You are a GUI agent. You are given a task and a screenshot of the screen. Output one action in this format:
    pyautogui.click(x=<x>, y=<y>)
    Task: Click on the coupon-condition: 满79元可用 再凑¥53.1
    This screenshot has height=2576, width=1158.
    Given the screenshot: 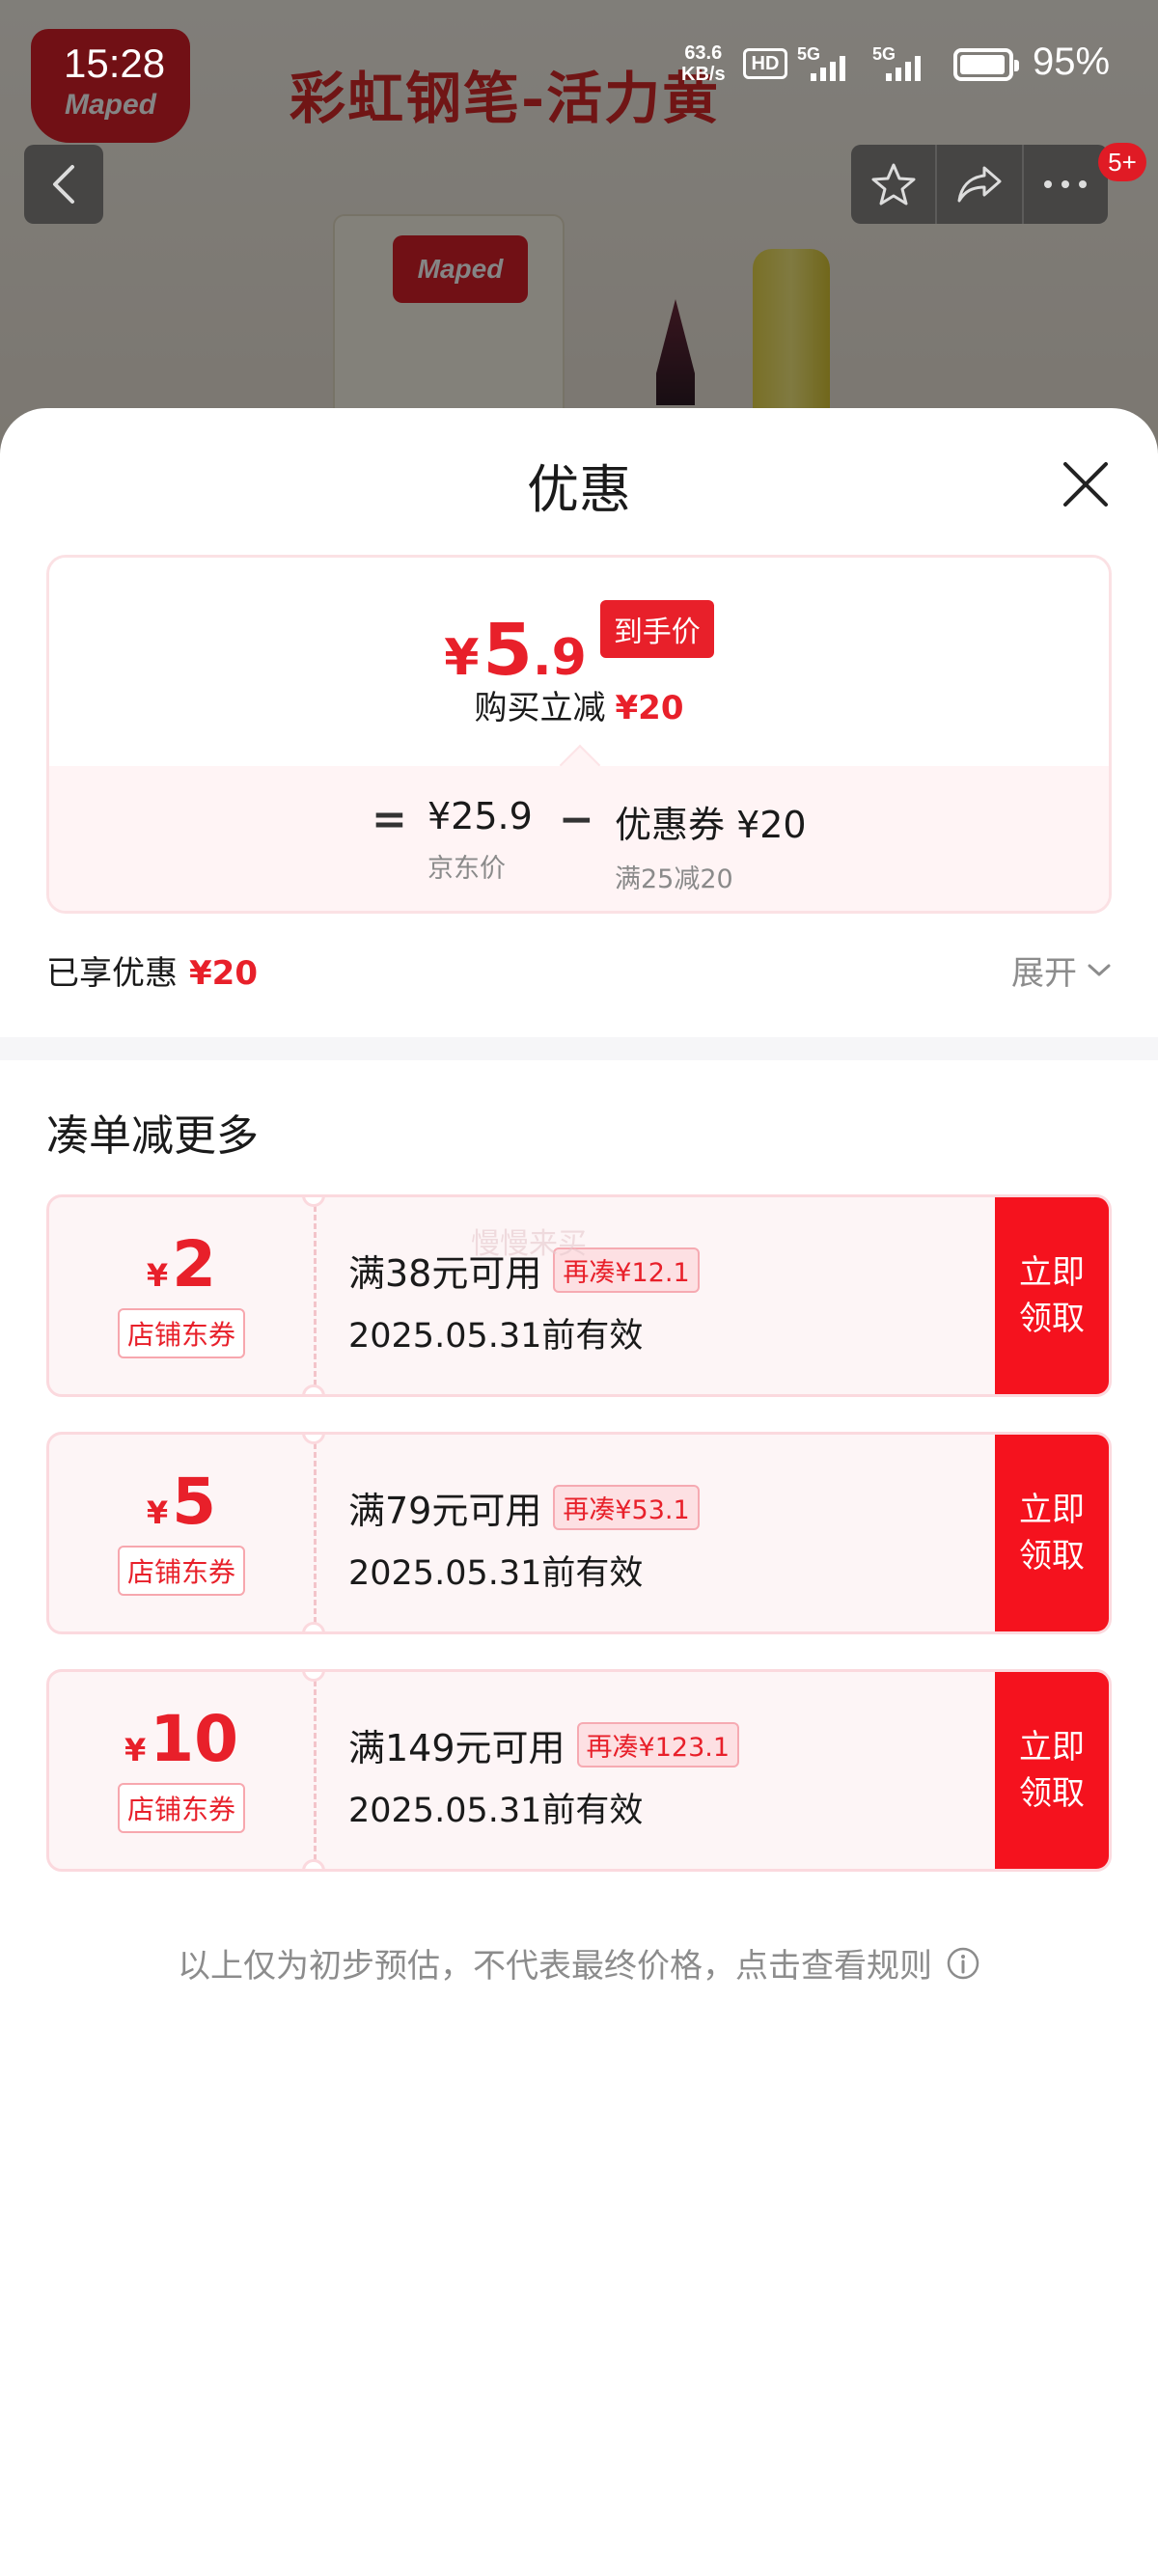 What is the action you would take?
    pyautogui.click(x=681, y=1508)
    